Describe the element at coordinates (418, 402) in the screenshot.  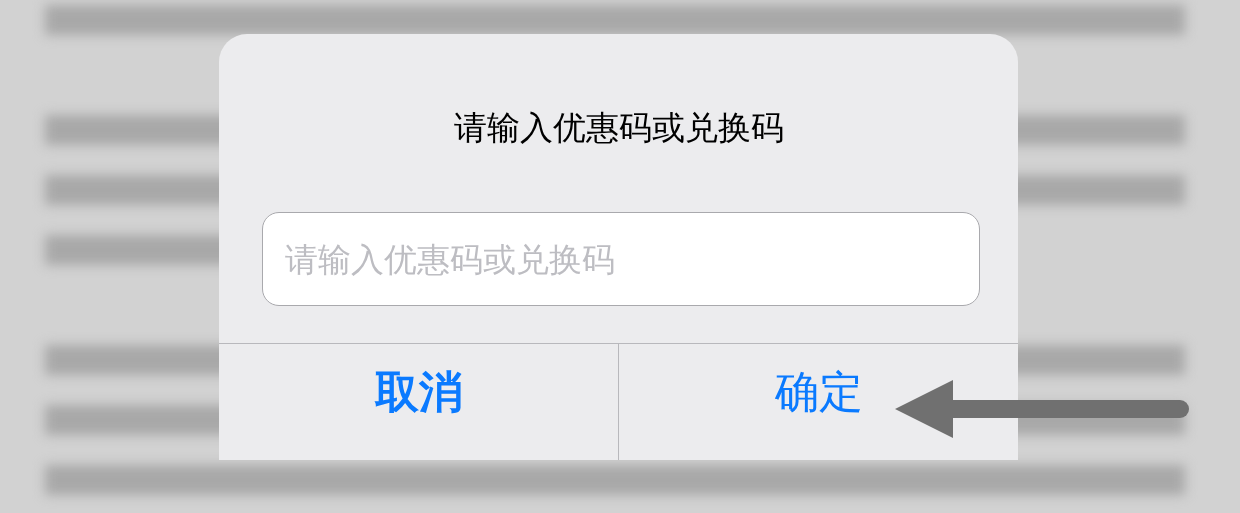
I see `cancel-button: 取消` at that location.